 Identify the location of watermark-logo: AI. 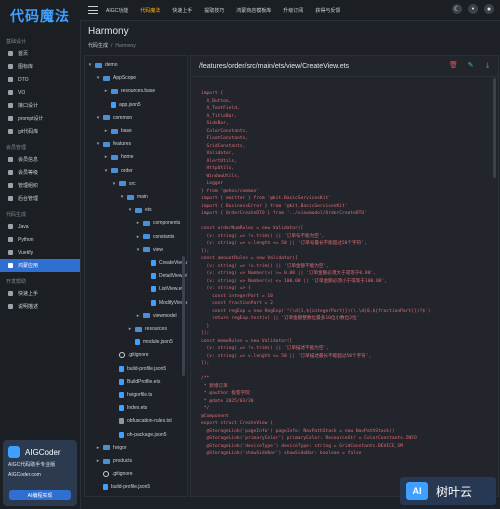
(417, 491).